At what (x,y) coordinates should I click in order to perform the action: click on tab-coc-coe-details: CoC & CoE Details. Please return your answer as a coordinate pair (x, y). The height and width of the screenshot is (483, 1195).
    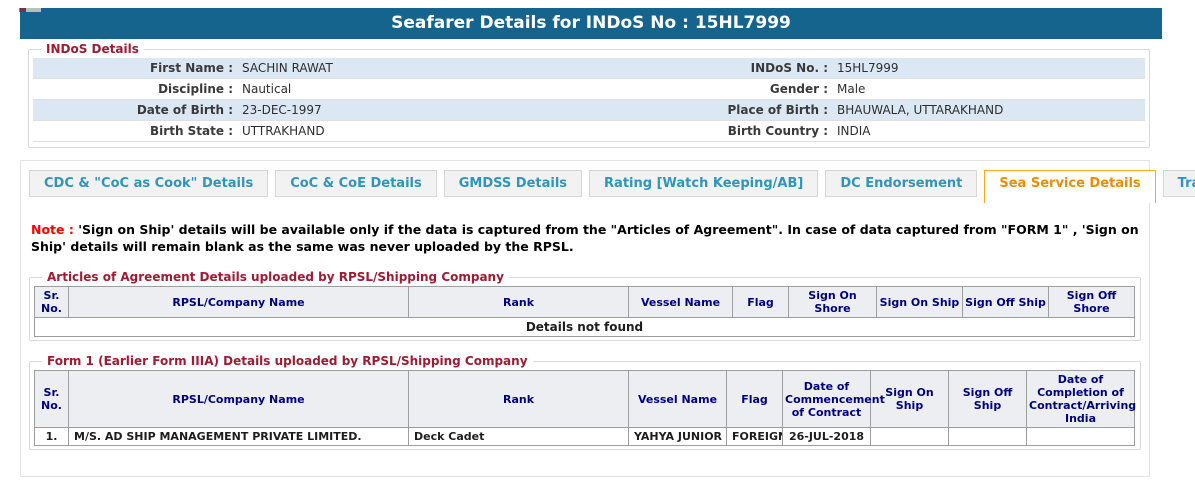
    Looking at the image, I should click on (356, 183).